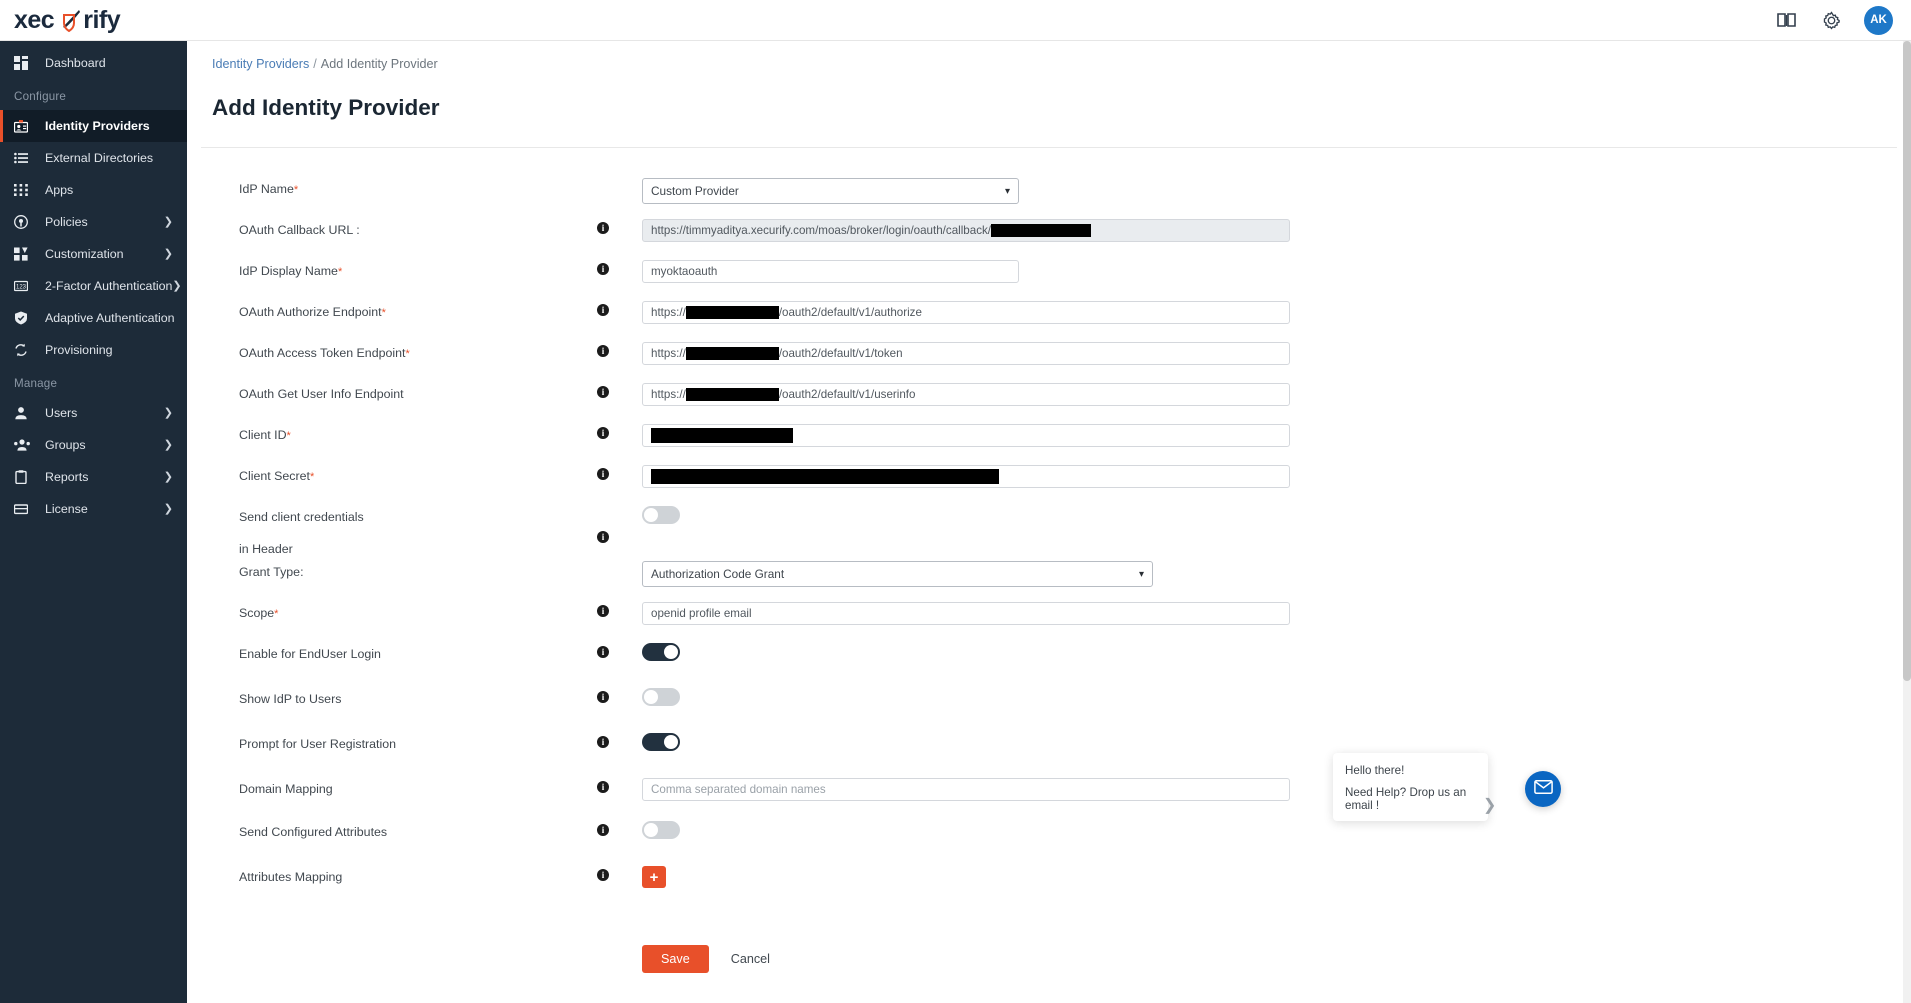  I want to click on chevron-down-icon: ▾, so click(1141, 574).